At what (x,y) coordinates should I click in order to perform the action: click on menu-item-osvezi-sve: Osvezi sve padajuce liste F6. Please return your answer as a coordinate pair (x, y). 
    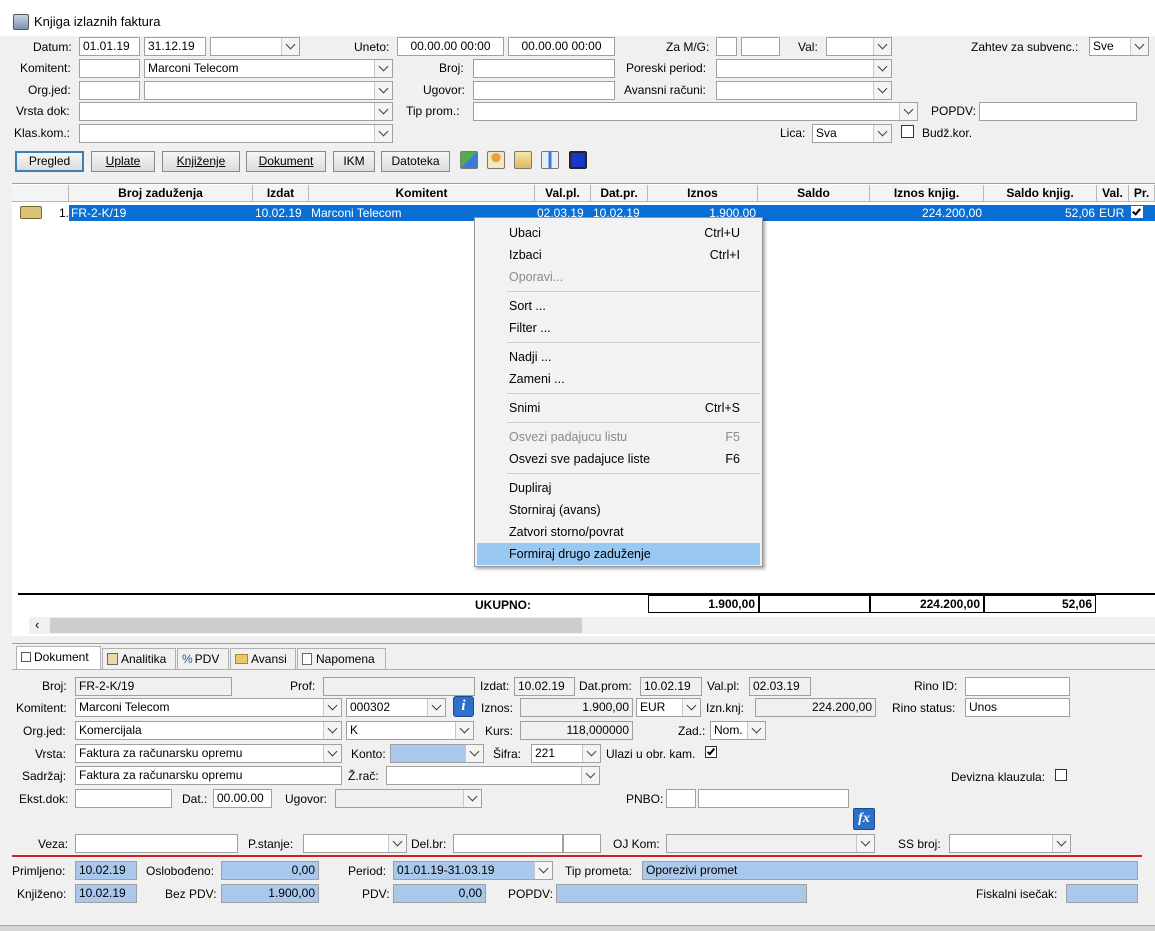
    Looking at the image, I should click on (618, 459).